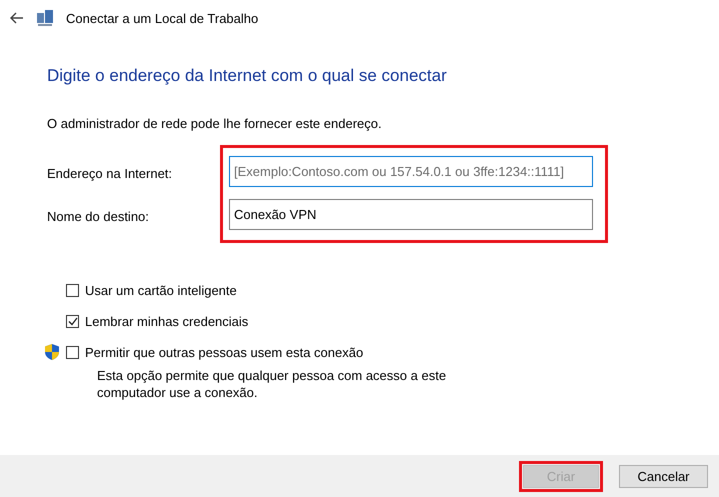 The height and width of the screenshot is (497, 719). What do you see at coordinates (17, 18) in the screenshot?
I see `back-arrow-icon` at bounding box center [17, 18].